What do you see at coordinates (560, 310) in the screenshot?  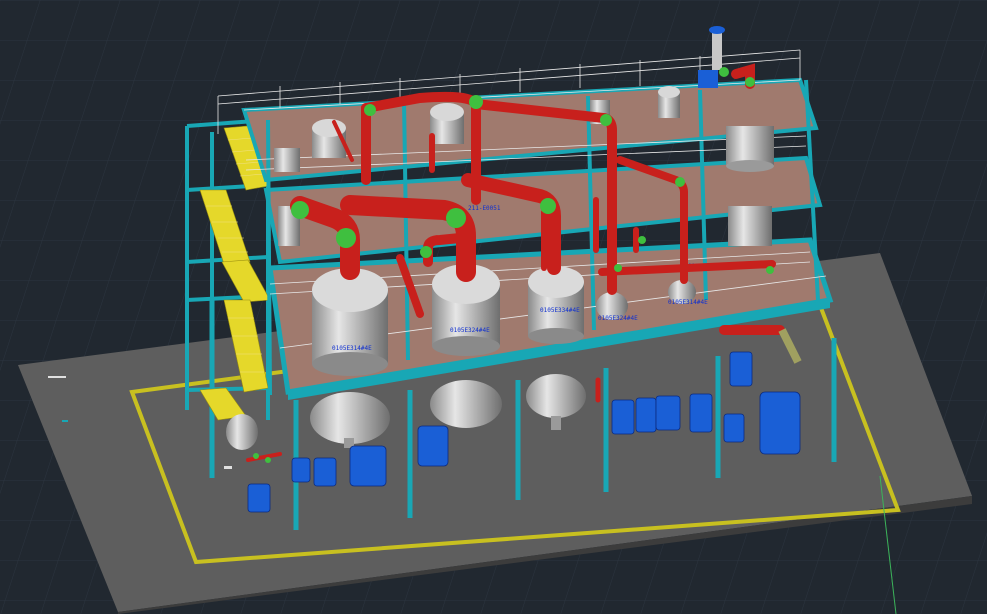 I see `evaporator-3-tag: 0105E334#4E` at bounding box center [560, 310].